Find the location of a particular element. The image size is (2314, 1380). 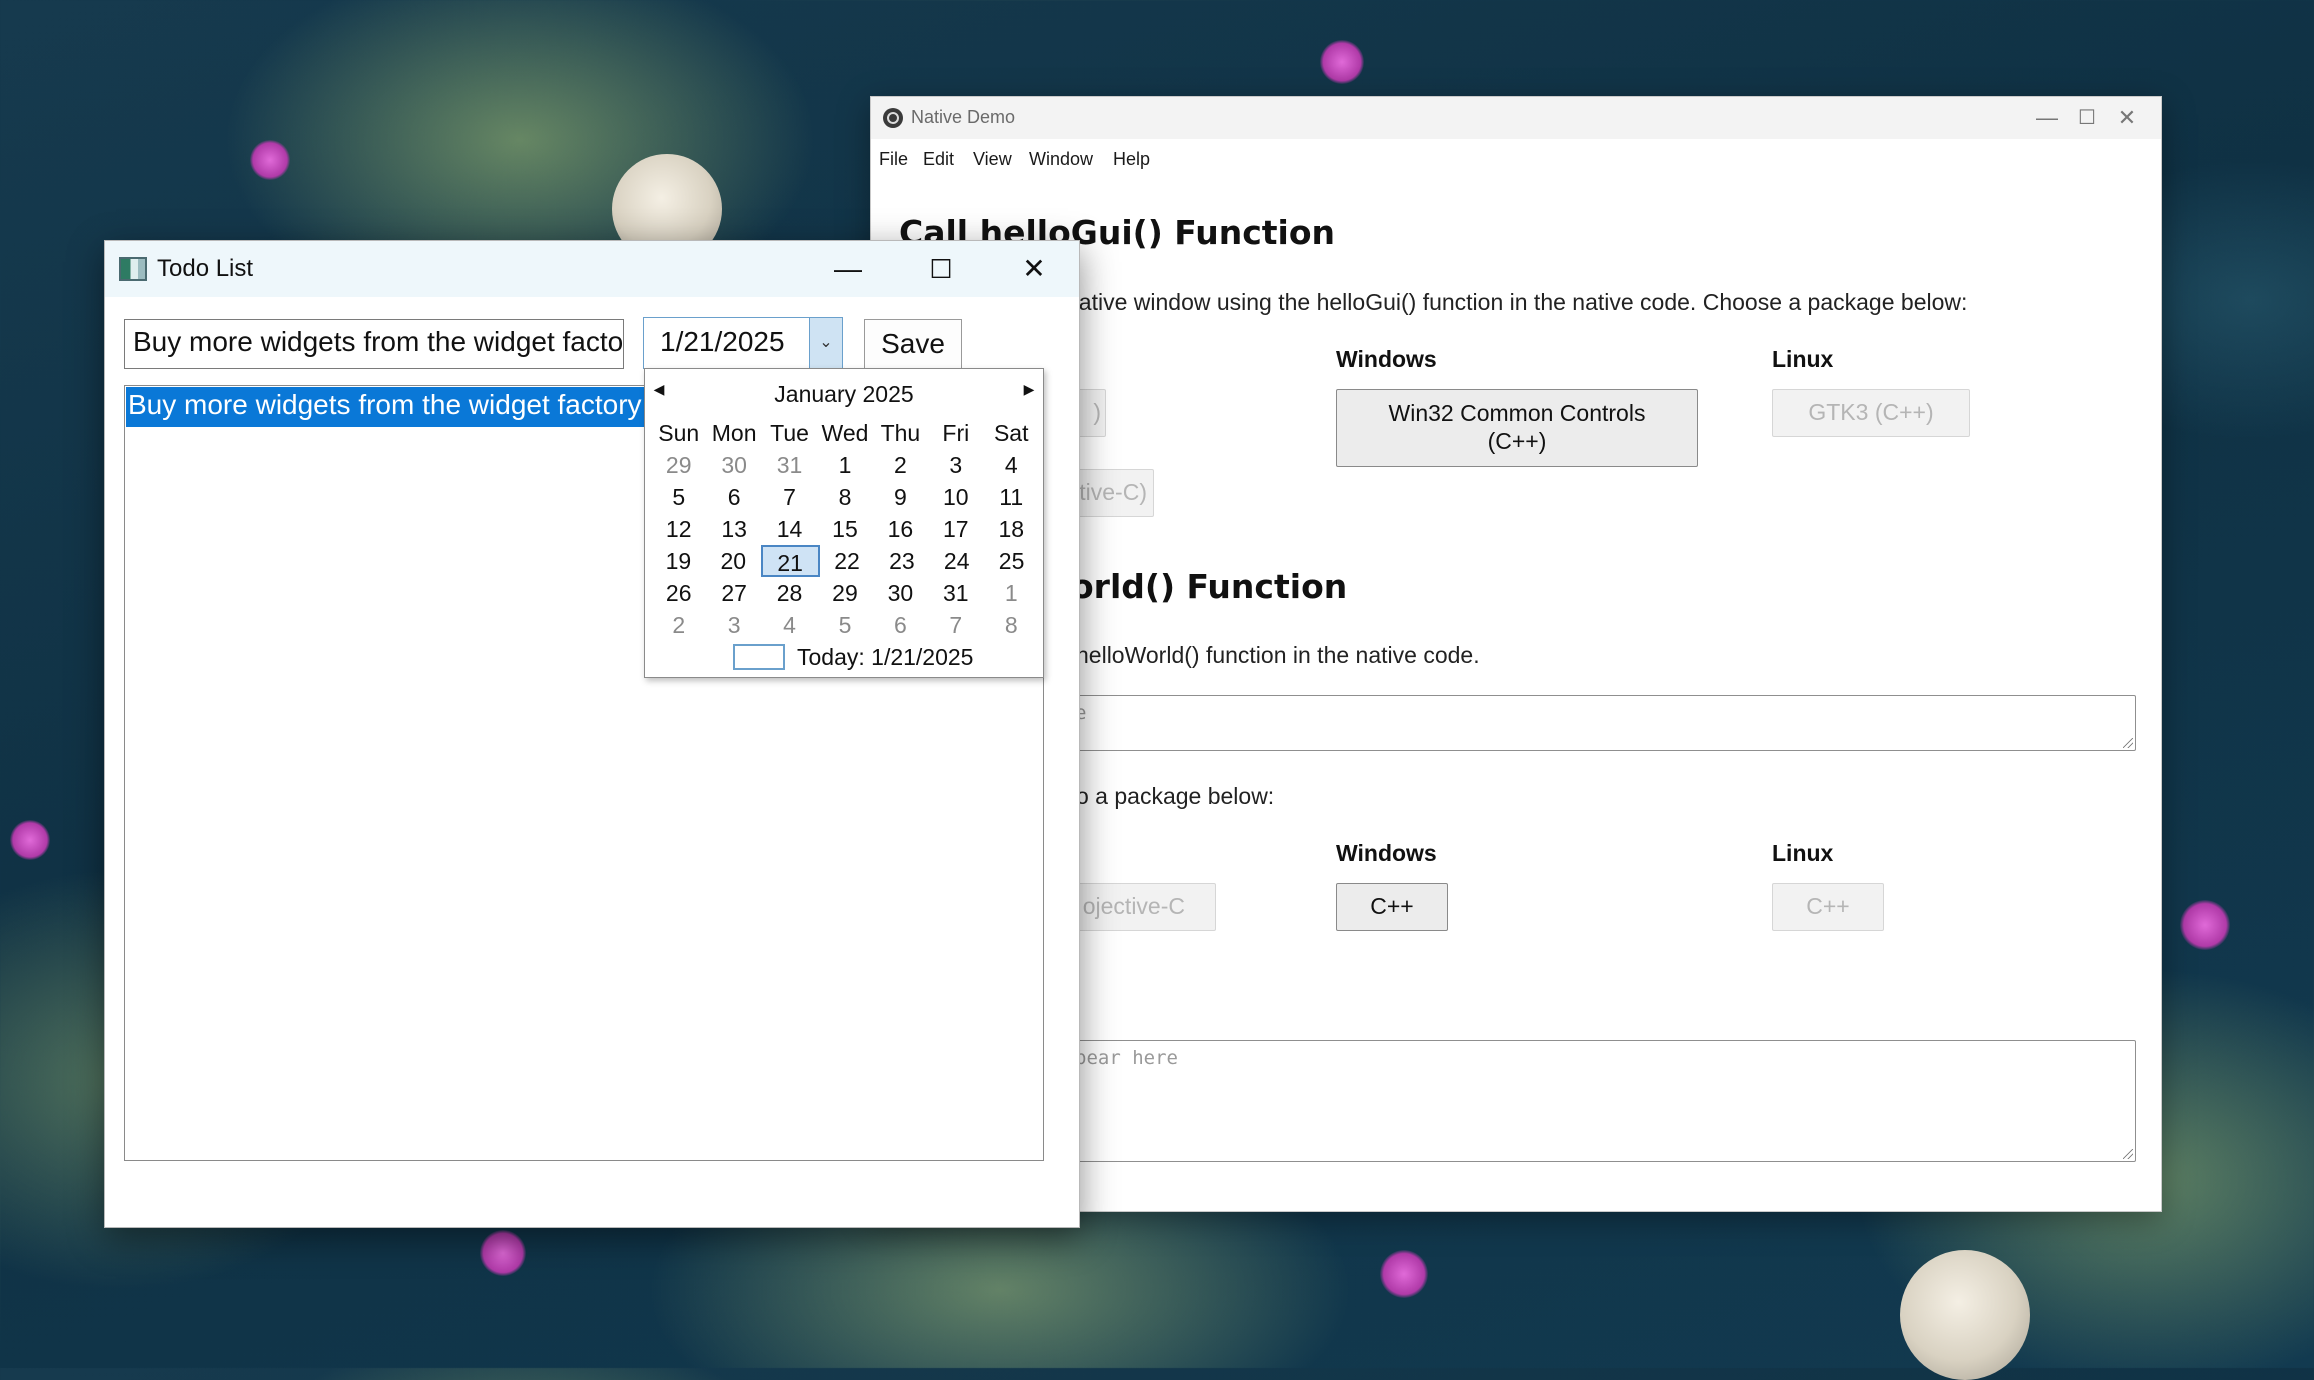

calendar-week: 2345678 is located at coordinates (845, 625).